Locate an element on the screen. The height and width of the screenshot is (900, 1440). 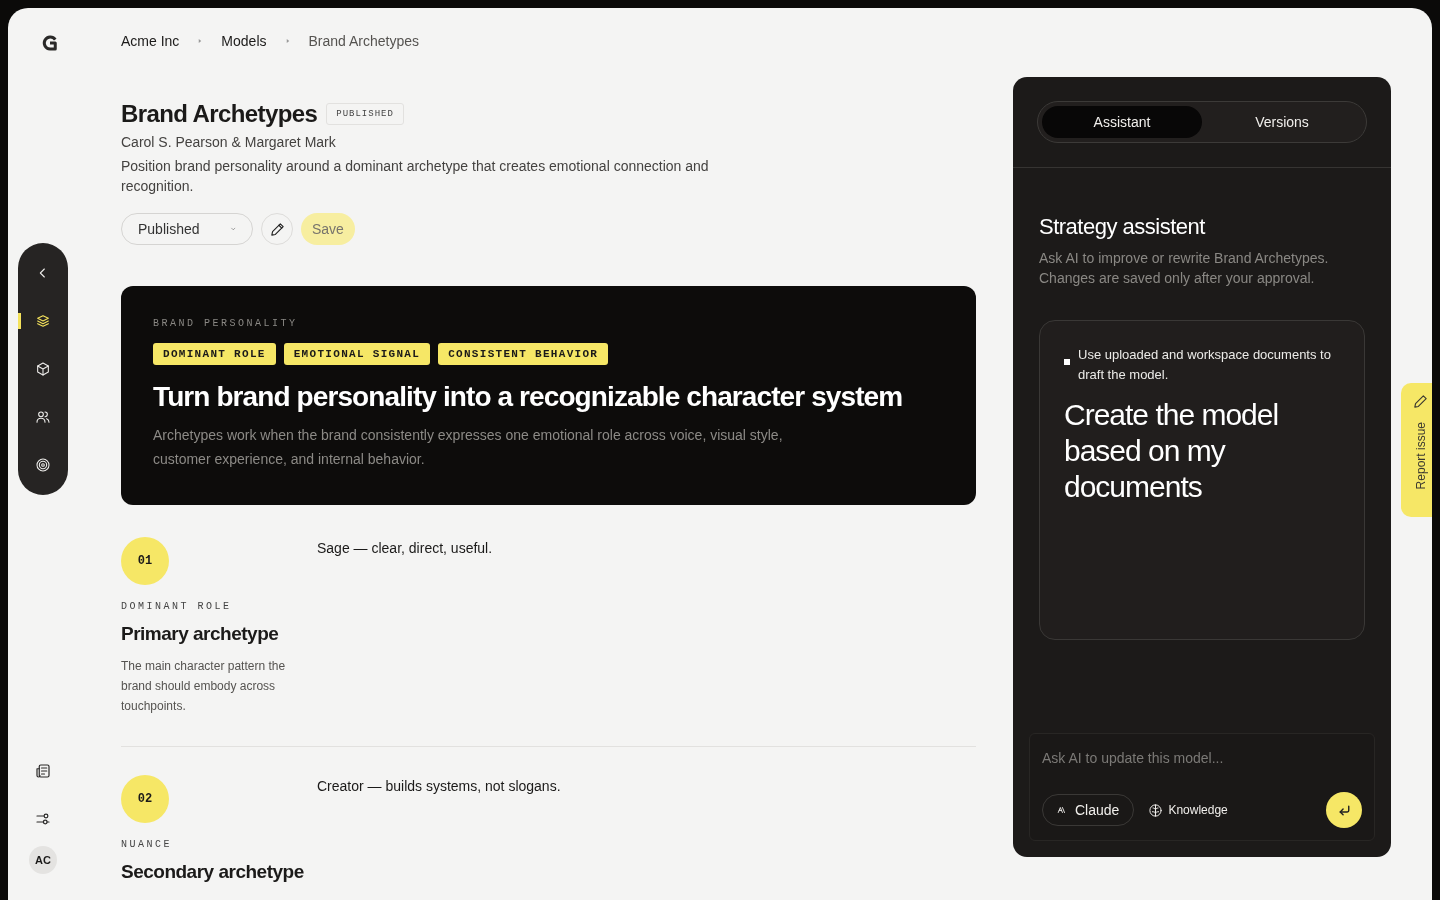
newspaper-icon is located at coordinates (43, 771).